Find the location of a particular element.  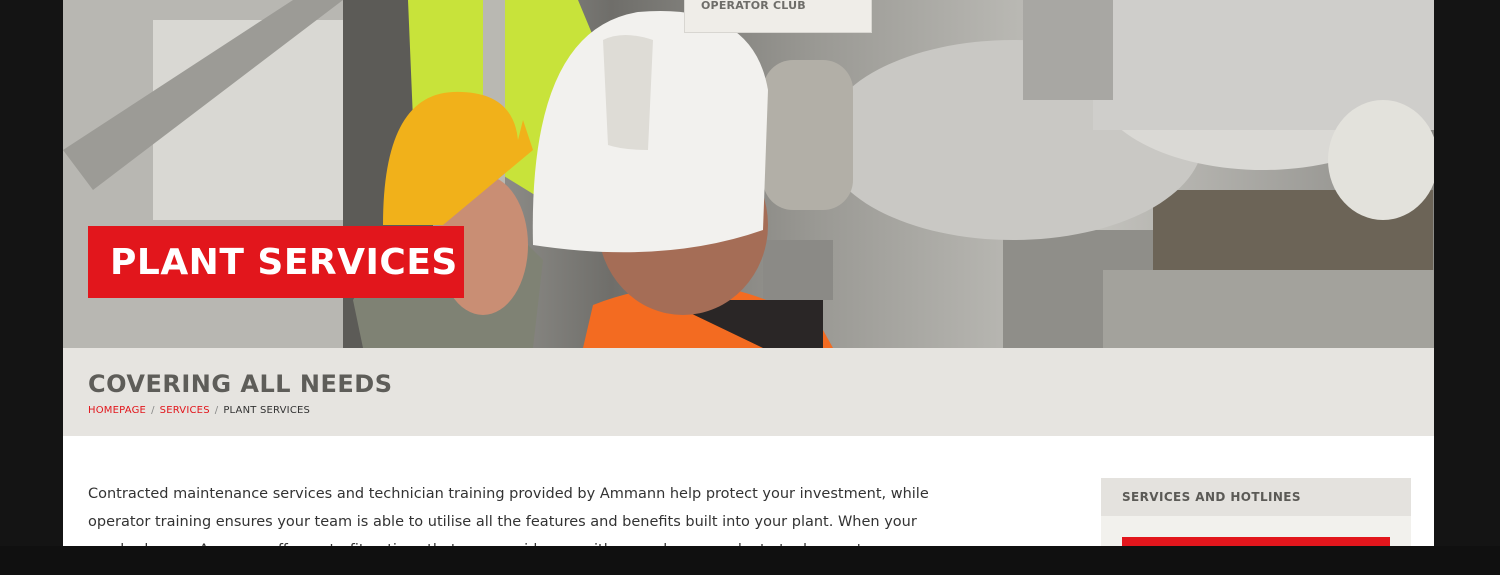

breadcrumb-services: SERVICES is located at coordinates (185, 410).